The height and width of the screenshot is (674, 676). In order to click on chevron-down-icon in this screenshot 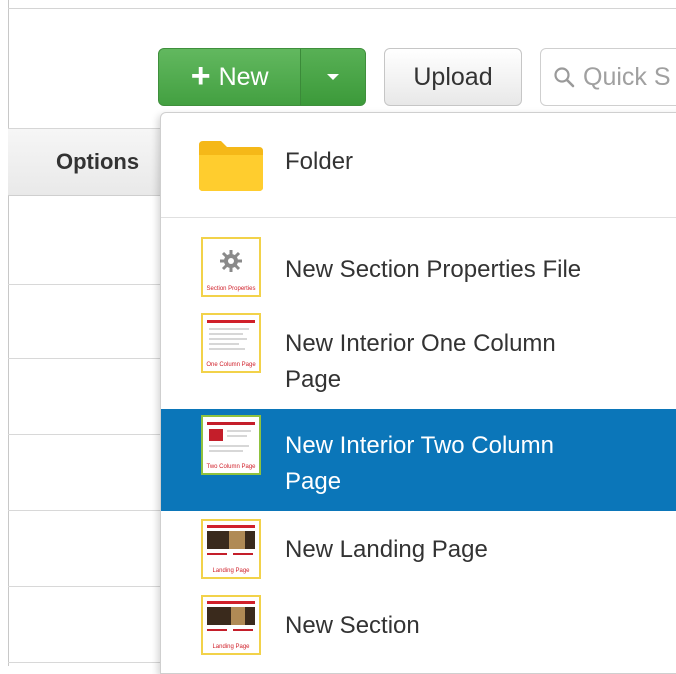, I will do `click(333, 77)`.